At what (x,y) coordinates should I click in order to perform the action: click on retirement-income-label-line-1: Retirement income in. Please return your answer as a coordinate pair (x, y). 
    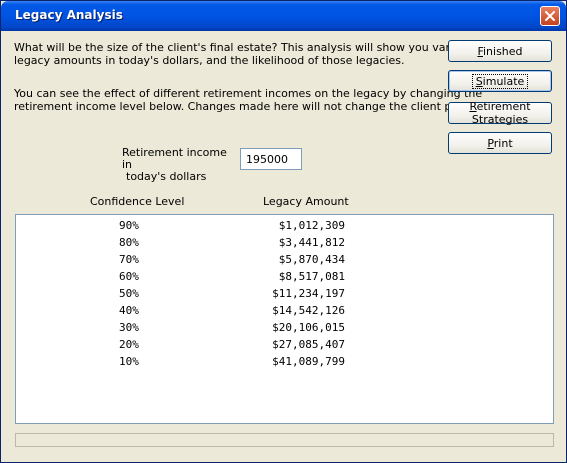
    Looking at the image, I should click on (174, 158).